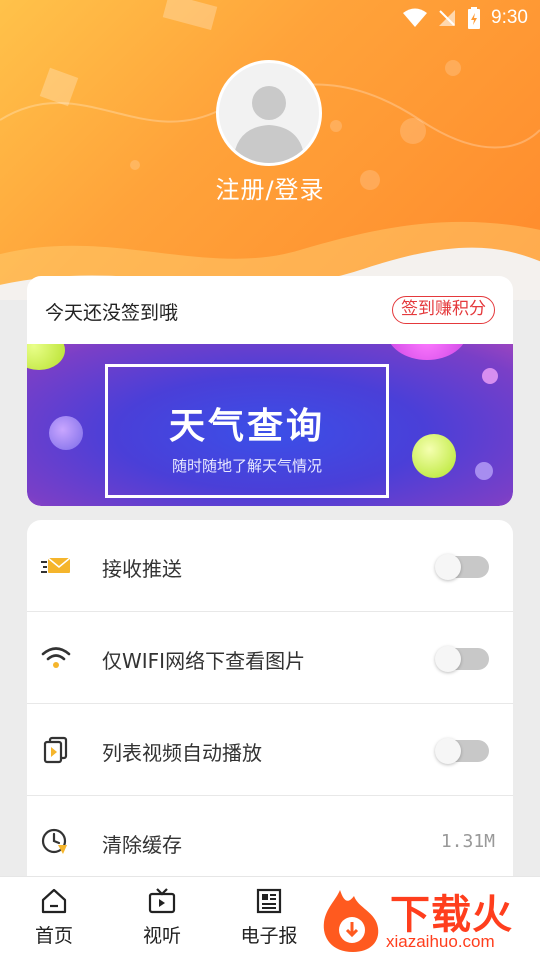  I want to click on tv-icon, so click(162, 901).